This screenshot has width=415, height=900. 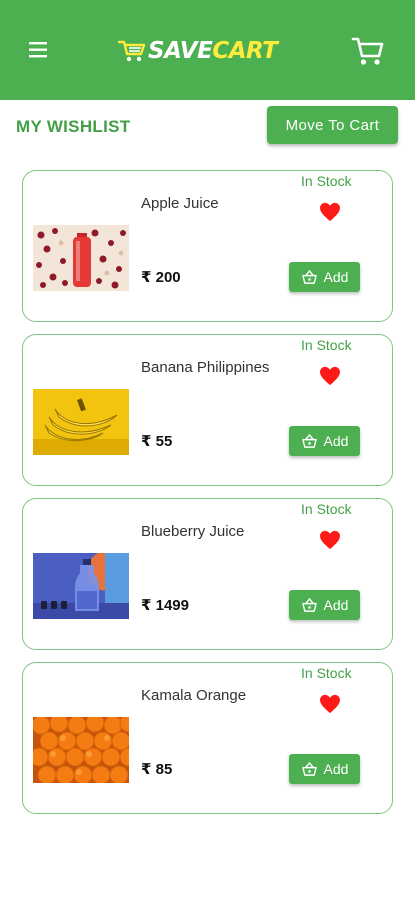 What do you see at coordinates (180, 203) in the screenshot?
I see `product-name: Apple Juice` at bounding box center [180, 203].